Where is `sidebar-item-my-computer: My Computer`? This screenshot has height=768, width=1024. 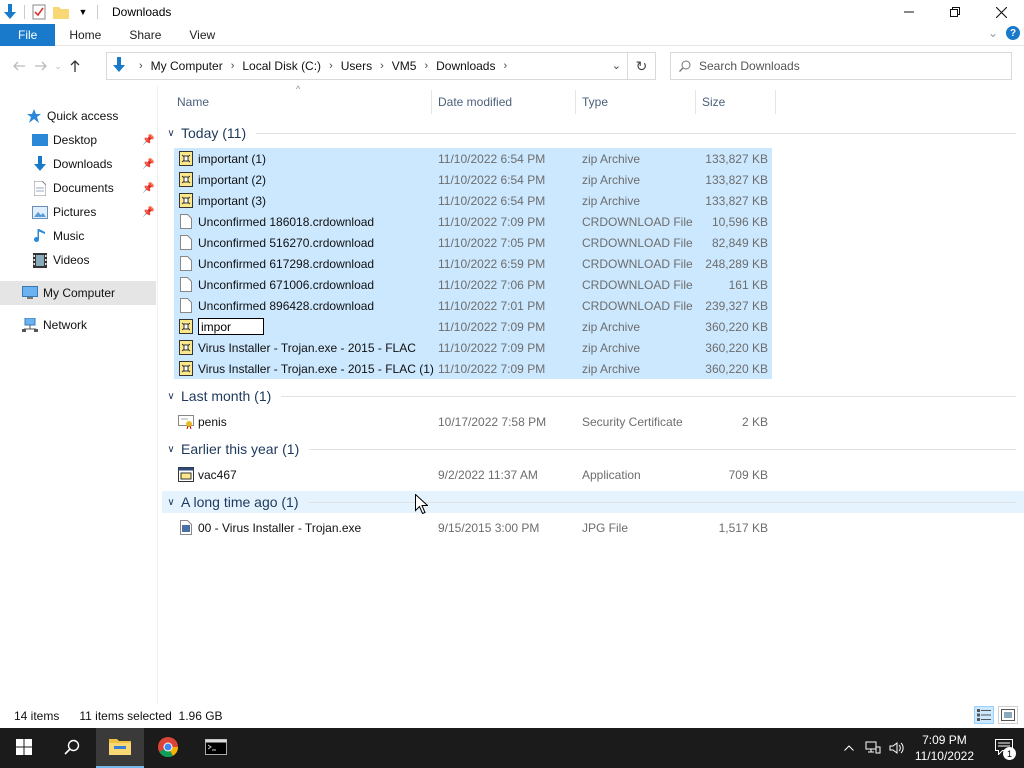 sidebar-item-my-computer: My Computer is located at coordinates (68, 293).